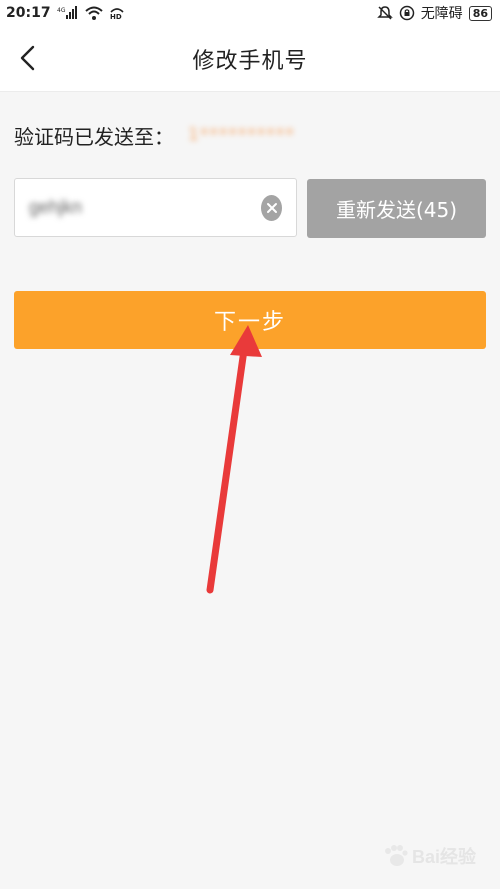 The image size is (500, 889). I want to click on wifi-icon, so click(93, 13).